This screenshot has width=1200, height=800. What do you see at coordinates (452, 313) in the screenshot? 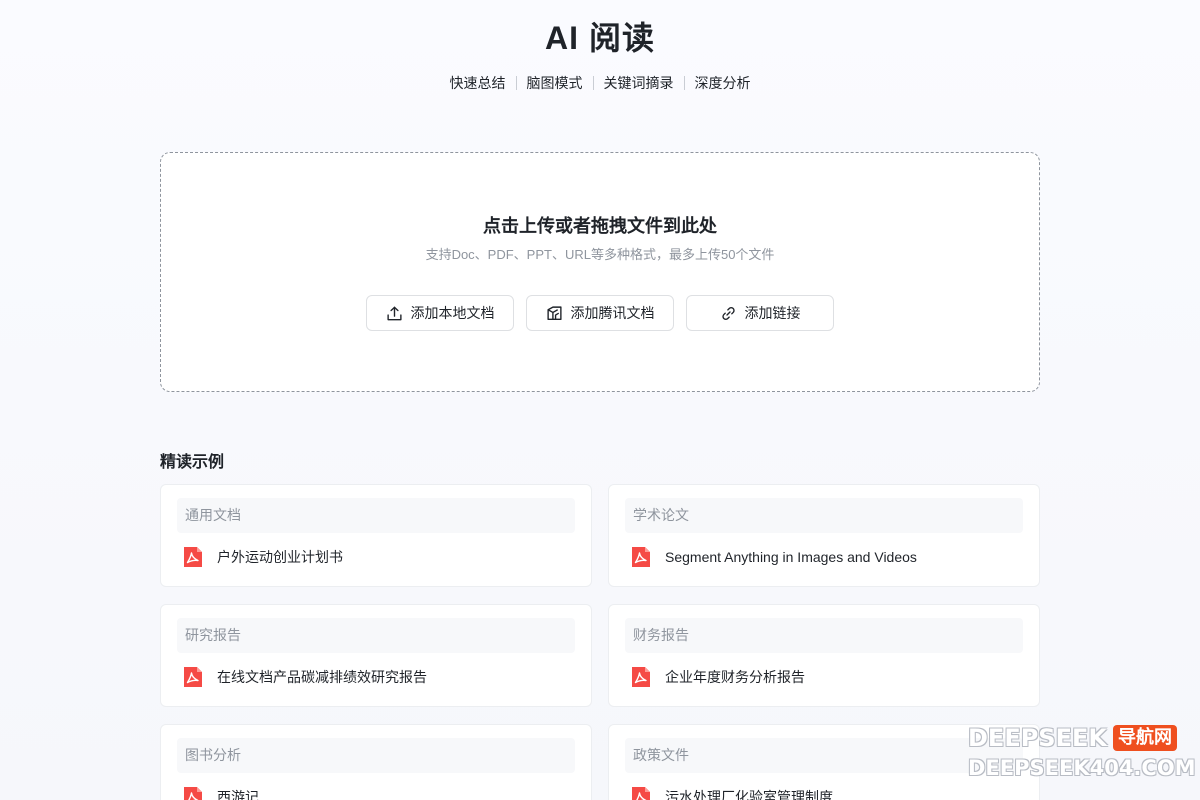
I see `add-local-doc-label: 添加本地文档` at bounding box center [452, 313].